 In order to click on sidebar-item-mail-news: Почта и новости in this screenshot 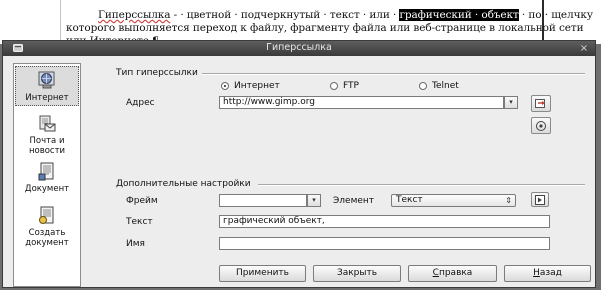, I will do `click(47, 135)`.